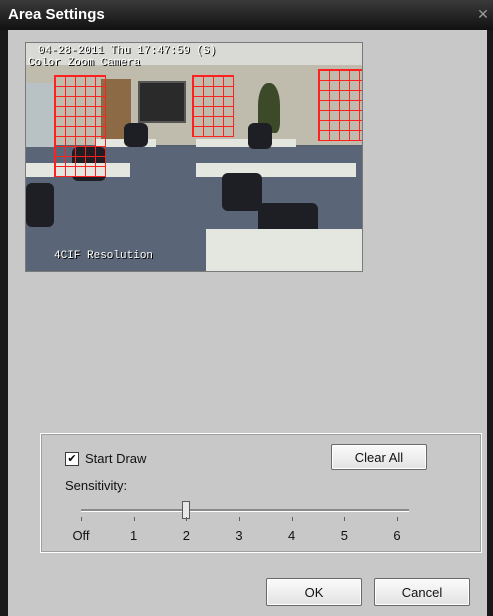 The image size is (493, 616). Describe the element at coordinates (245, 510) in the screenshot. I see `sensitivity-slider-track` at that location.